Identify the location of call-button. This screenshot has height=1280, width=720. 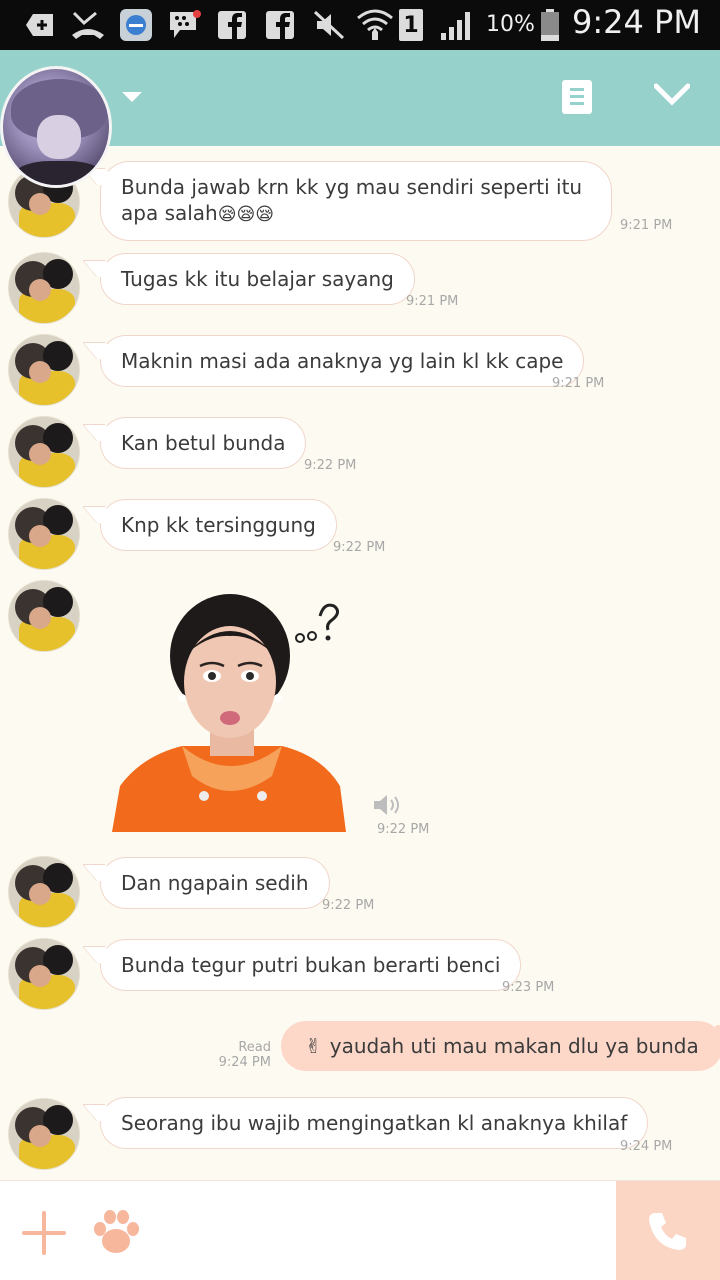
(668, 1230).